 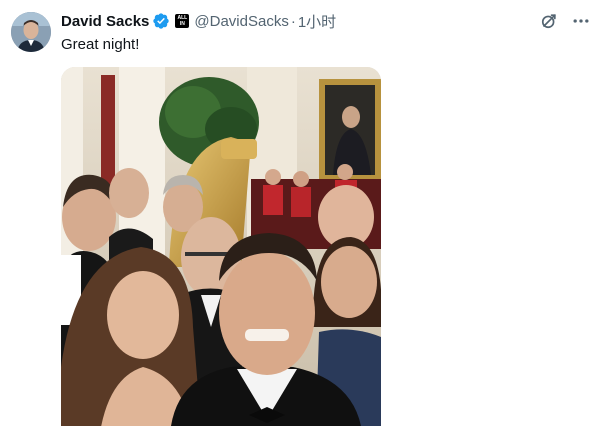 I want to click on verified-badge-icon, so click(x=161, y=21).